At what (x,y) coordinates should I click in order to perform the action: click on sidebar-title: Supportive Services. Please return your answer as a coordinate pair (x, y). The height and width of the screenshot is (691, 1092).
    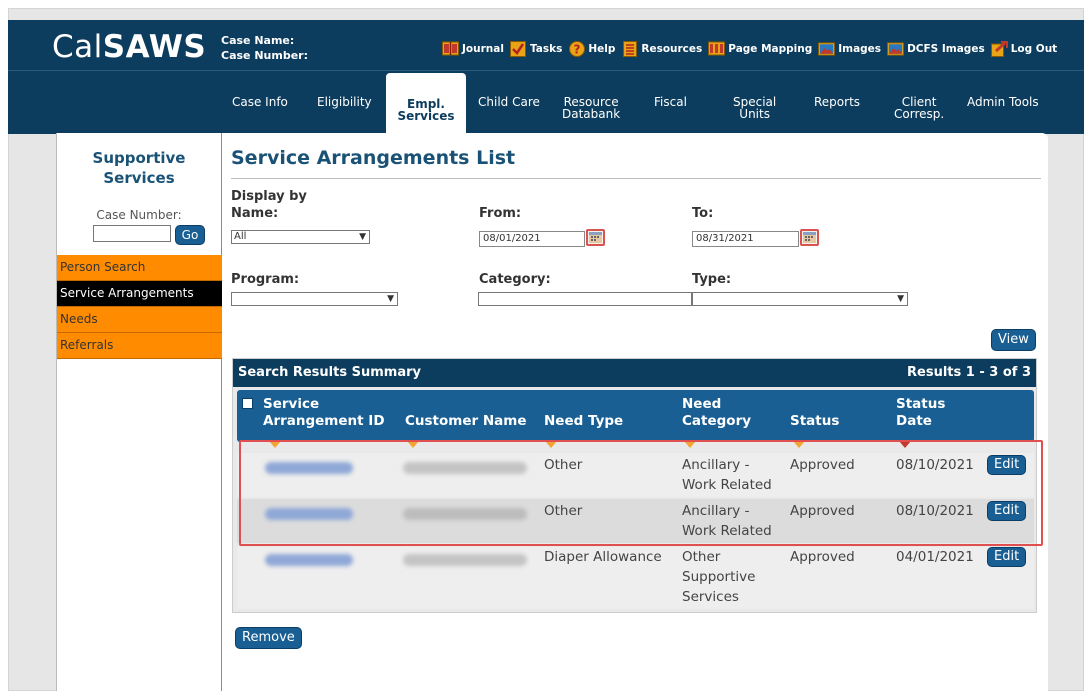
    Looking at the image, I should click on (139, 168).